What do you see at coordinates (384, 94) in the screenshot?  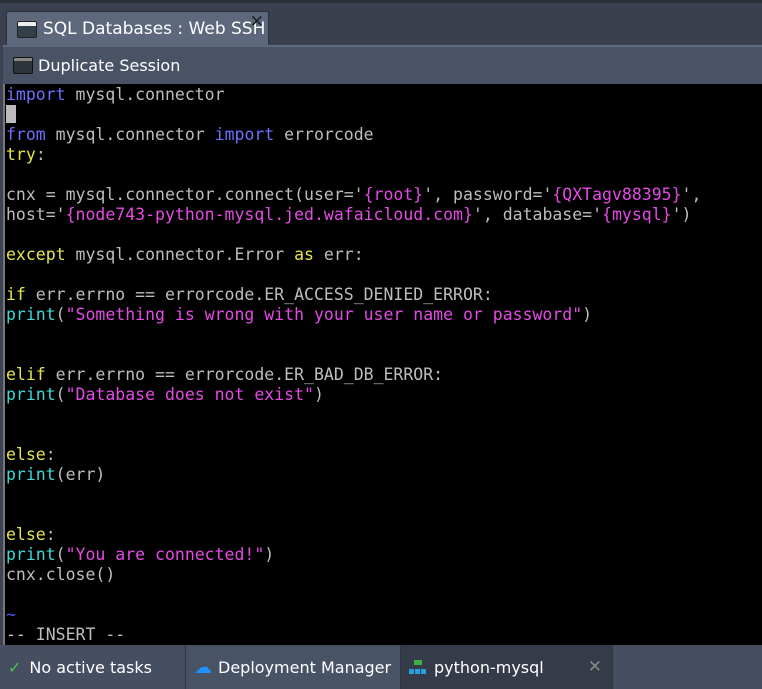 I see `code-line: import mysql.connector` at bounding box center [384, 94].